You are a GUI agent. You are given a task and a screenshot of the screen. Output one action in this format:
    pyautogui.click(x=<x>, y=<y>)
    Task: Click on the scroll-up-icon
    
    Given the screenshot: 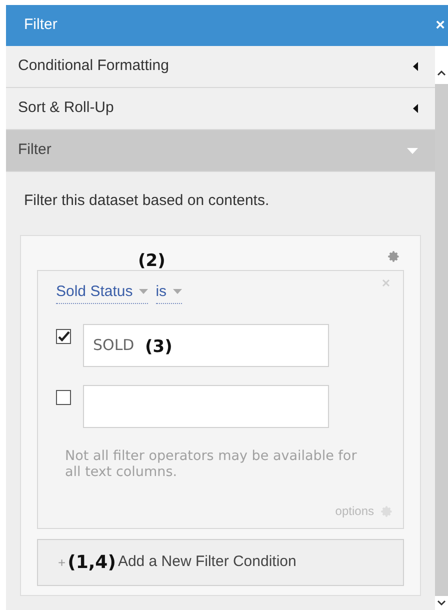 What is the action you would take?
    pyautogui.click(x=441, y=73)
    